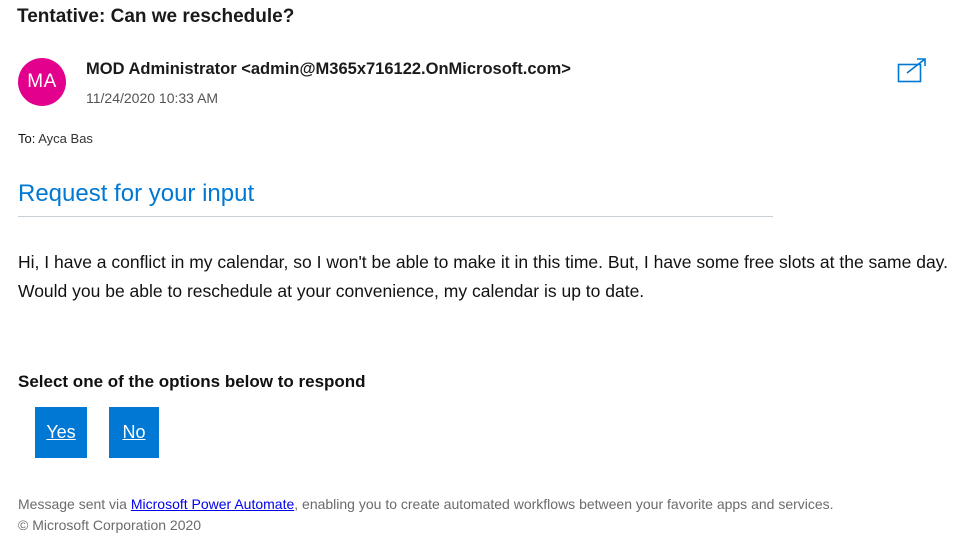  Describe the element at coordinates (395, 216) in the screenshot. I see `title-divider` at that location.